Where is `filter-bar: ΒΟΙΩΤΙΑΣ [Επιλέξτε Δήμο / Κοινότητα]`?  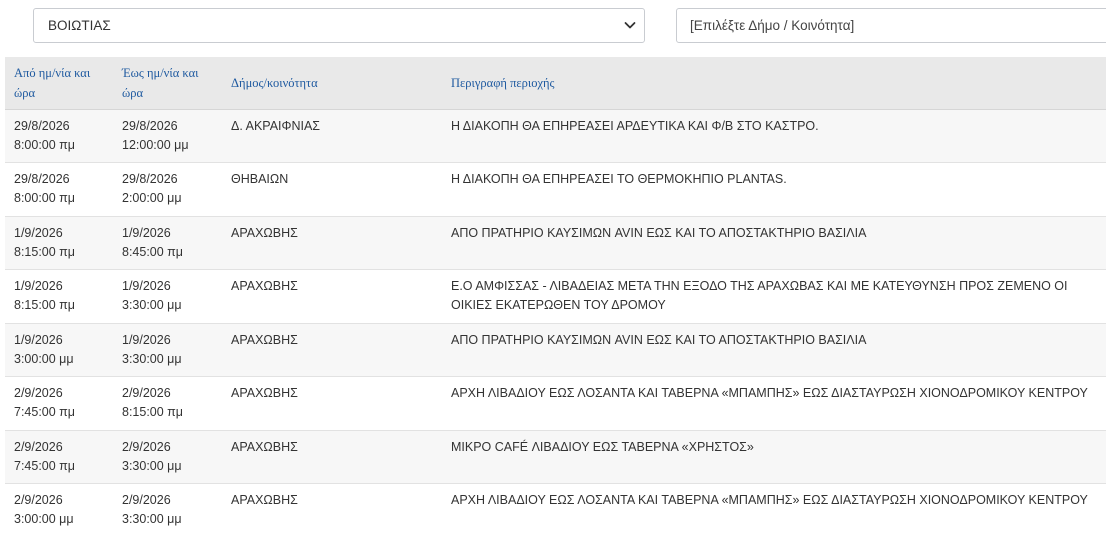
filter-bar: ΒΟΙΩΤΙΑΣ [Επιλέξτε Δήμο / Κοινότητα] is located at coordinates (553, 26).